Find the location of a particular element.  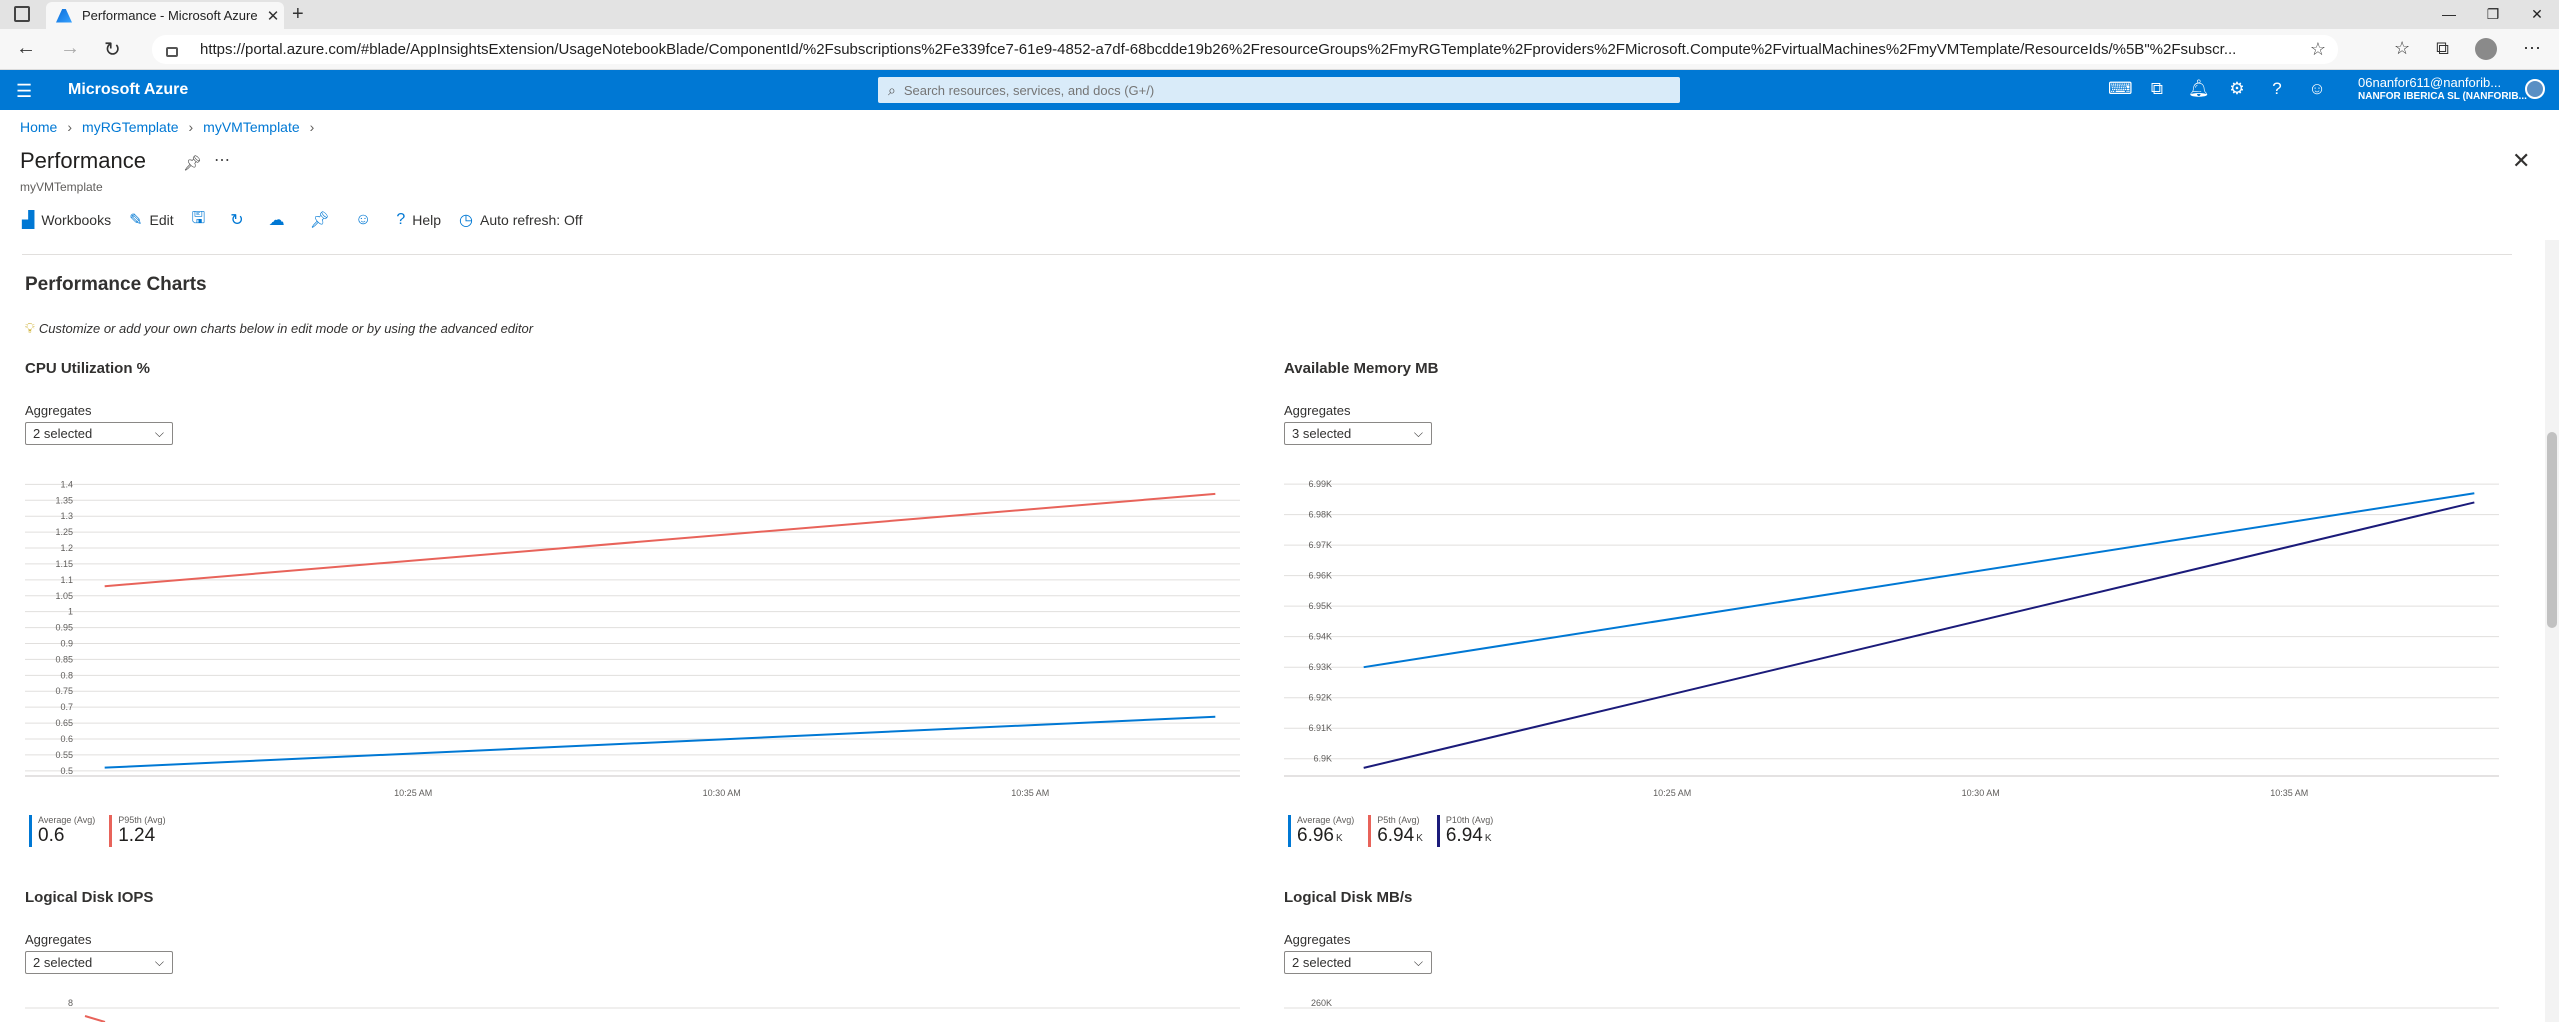

azure-brand: Microsoft Azure is located at coordinates (128, 90).